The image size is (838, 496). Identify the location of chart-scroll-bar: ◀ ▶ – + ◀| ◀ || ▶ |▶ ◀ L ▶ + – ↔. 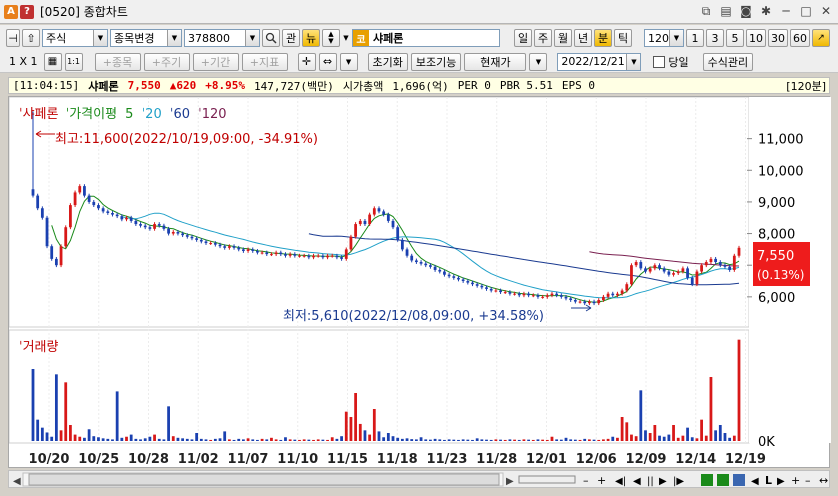
(419, 479).